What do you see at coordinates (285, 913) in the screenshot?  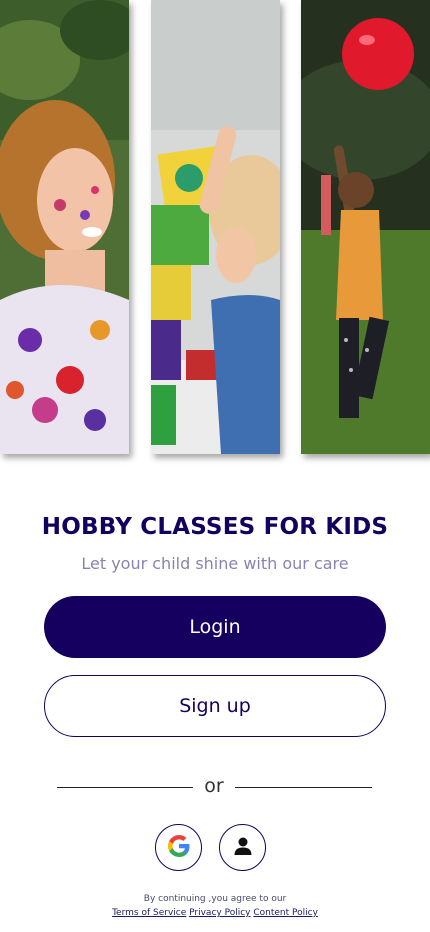 I see `content-policy-link: Content Policy` at bounding box center [285, 913].